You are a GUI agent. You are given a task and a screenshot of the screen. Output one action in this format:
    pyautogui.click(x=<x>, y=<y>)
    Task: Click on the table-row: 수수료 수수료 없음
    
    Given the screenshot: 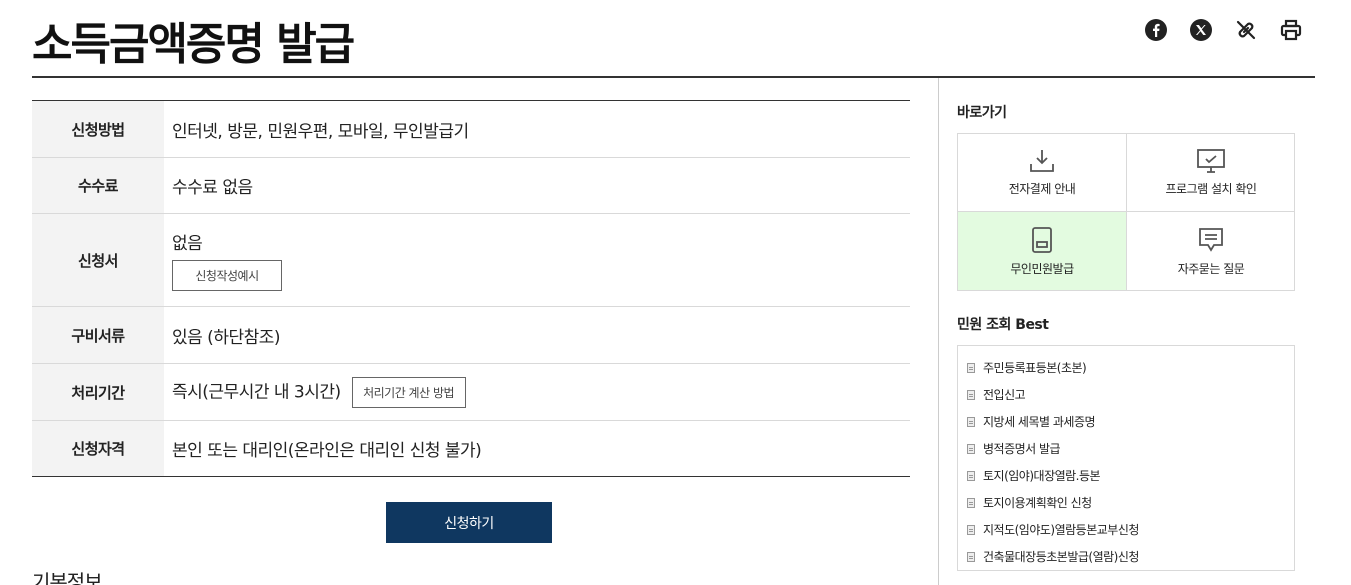 What is the action you would take?
    pyautogui.click(x=471, y=185)
    